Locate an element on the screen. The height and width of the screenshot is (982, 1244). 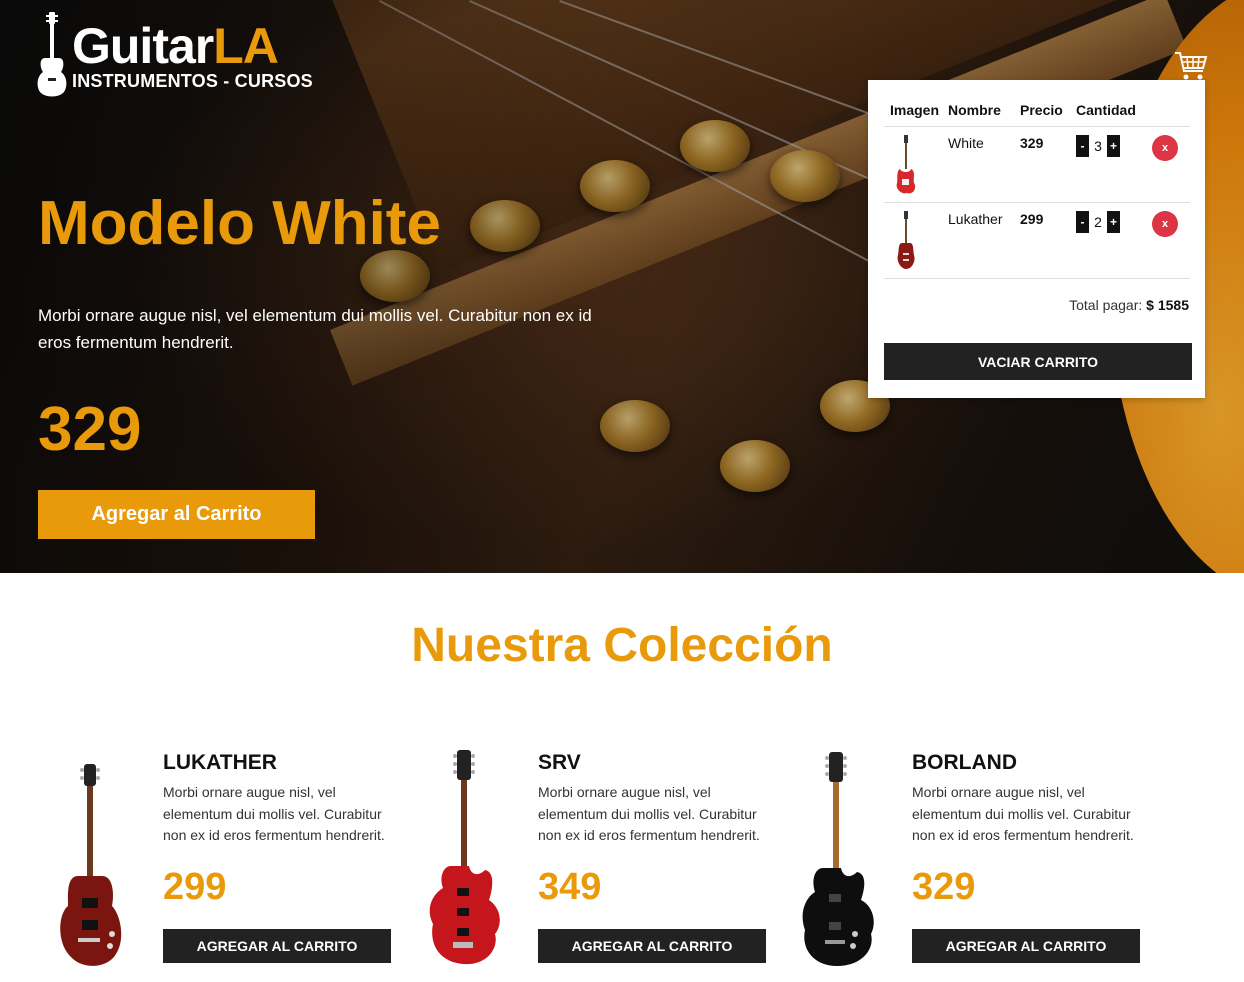
hero-title: Modelo White is located at coordinates (239, 223).